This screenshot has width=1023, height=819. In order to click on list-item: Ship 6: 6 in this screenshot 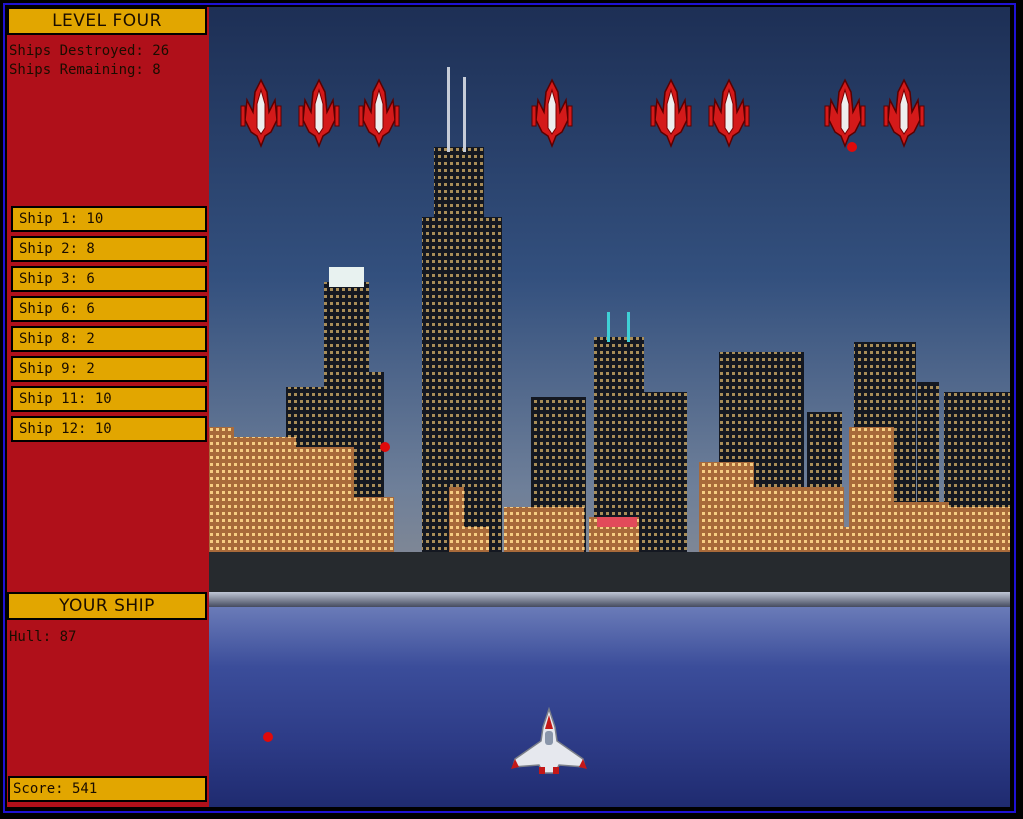, I will do `click(109, 309)`.